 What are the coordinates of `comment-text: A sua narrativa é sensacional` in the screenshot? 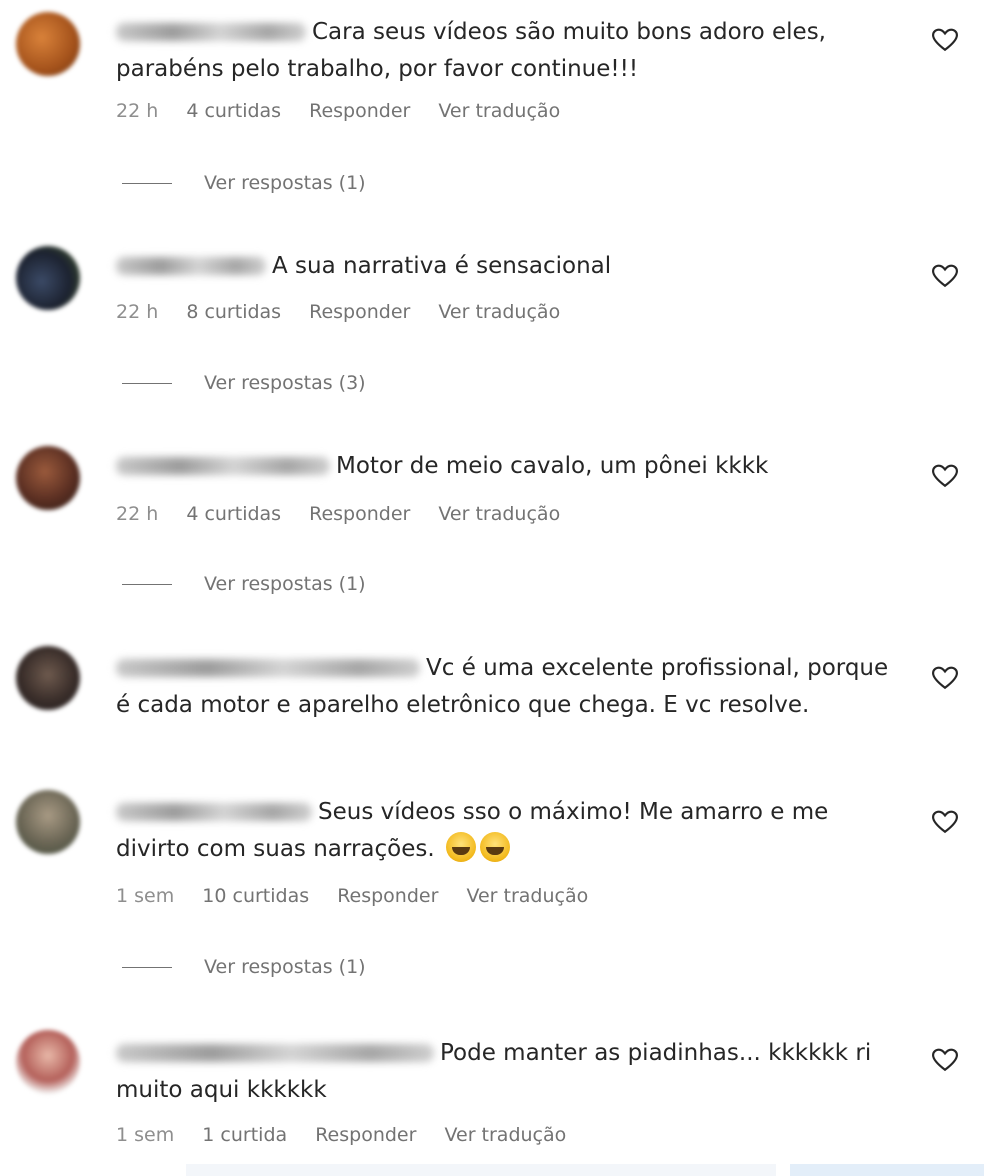 It's located at (511, 266).